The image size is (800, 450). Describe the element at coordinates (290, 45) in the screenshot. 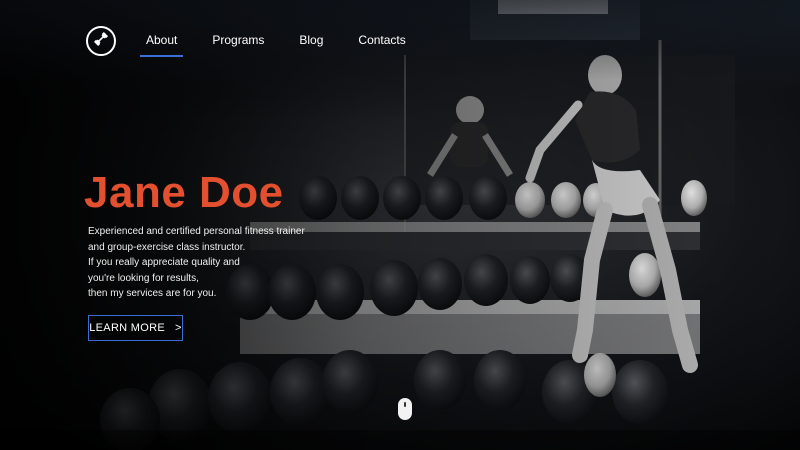

I see `main-nav: About Programs Blog Contacts` at that location.